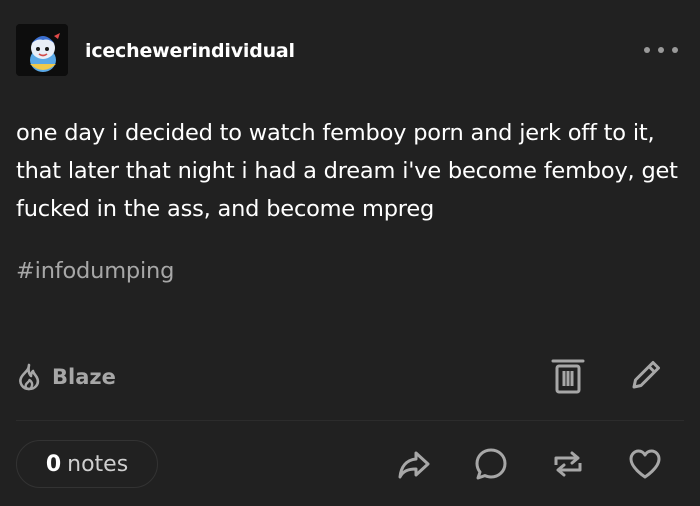 This screenshot has width=700, height=506. I want to click on like-button, so click(645, 464).